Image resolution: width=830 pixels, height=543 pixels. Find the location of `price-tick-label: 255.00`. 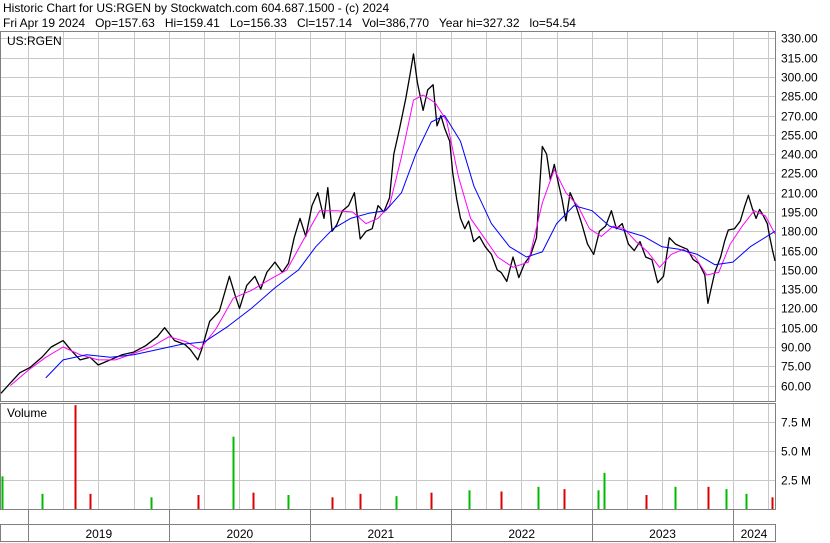

price-tick-label: 255.00 is located at coordinates (799, 136).